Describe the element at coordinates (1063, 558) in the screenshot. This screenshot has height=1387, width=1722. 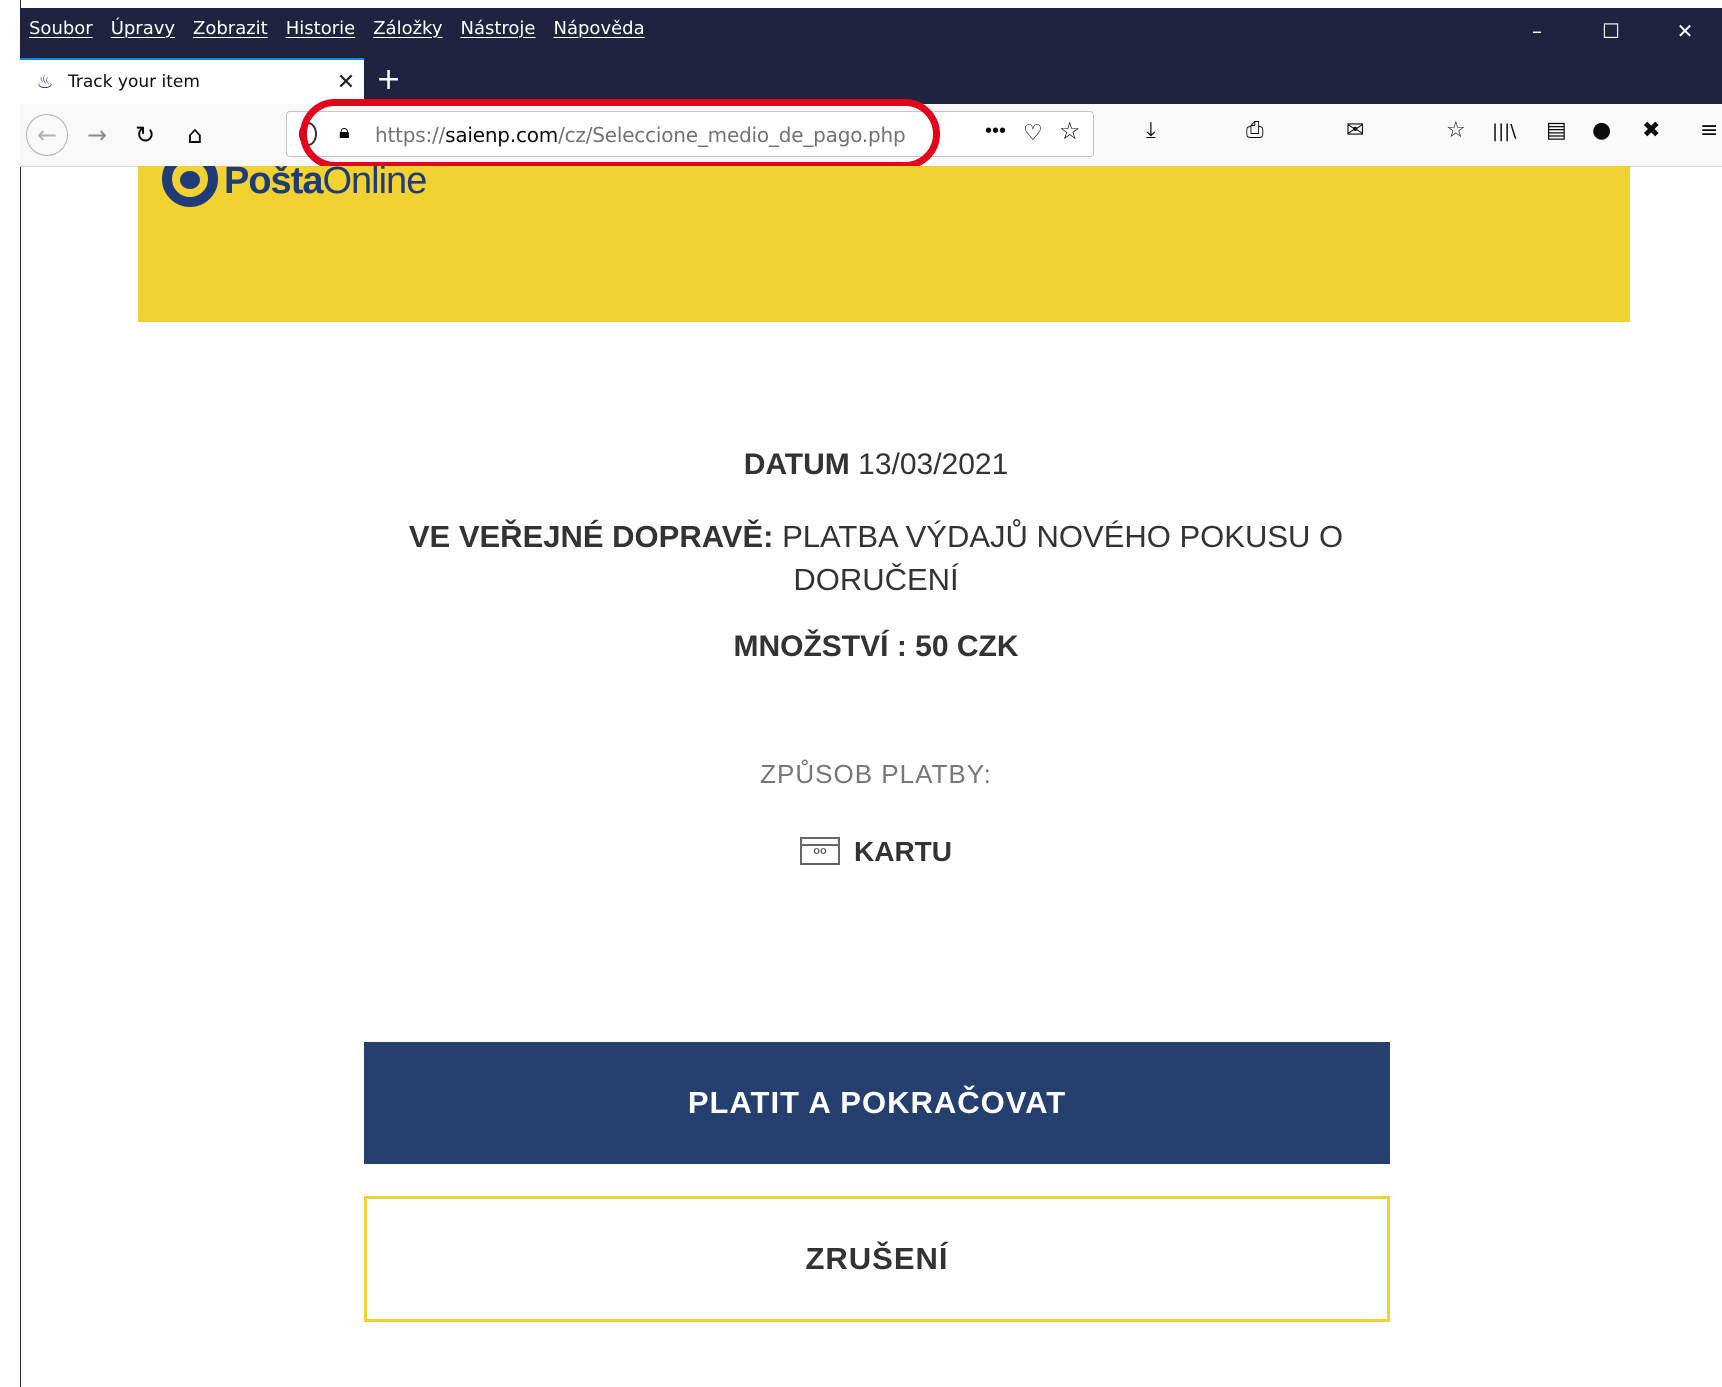
I see `transport-value: PLATBA VÝDAJŮ NOVÉHO POKUSU O DORUČENÍ` at that location.